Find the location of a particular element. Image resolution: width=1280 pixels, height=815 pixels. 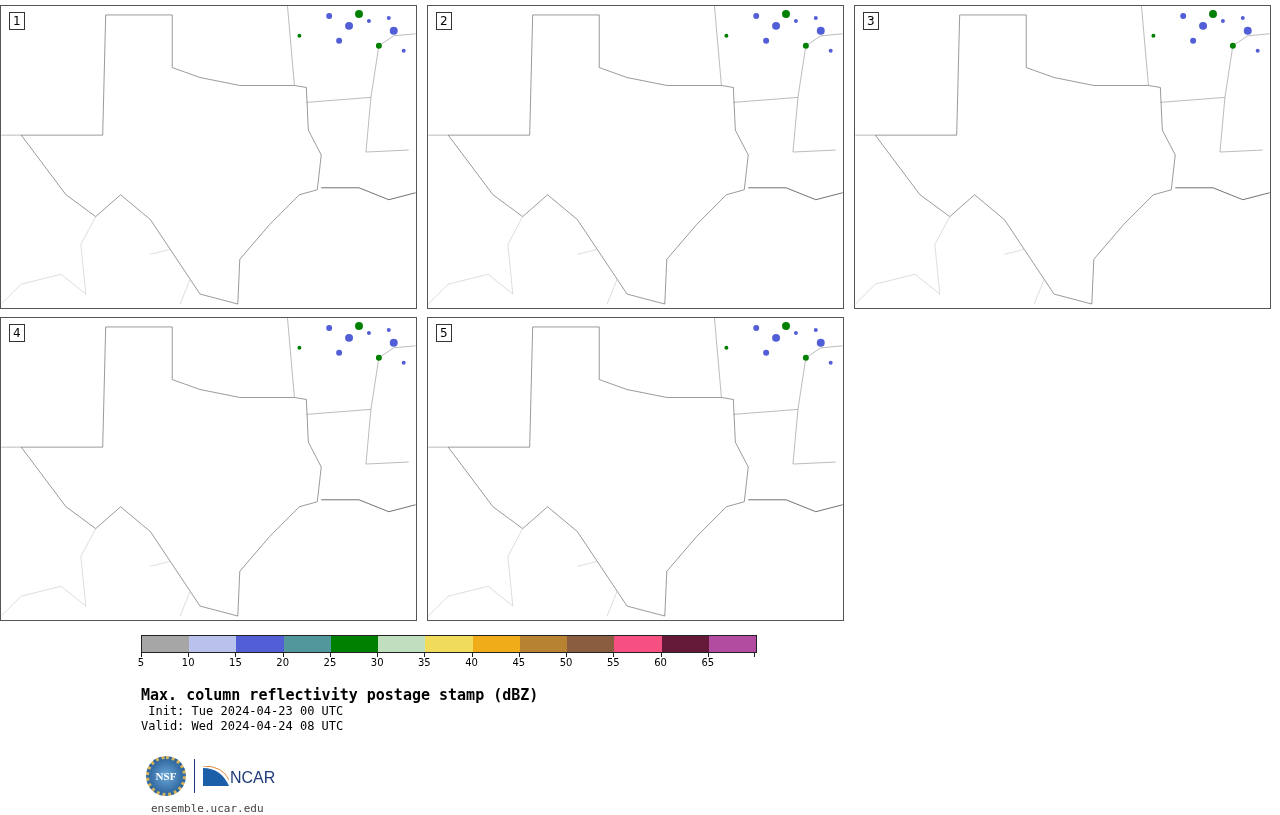

tick-label: 35 is located at coordinates (424, 662).